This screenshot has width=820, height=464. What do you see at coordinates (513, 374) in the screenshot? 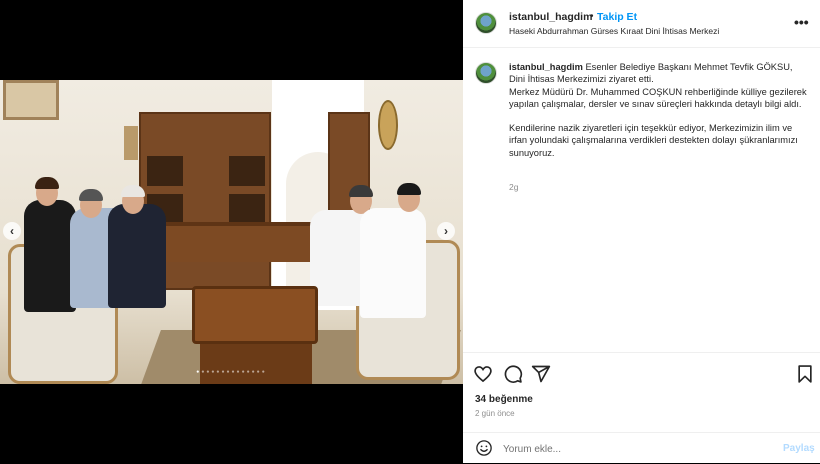
I see `comment-icon` at bounding box center [513, 374].